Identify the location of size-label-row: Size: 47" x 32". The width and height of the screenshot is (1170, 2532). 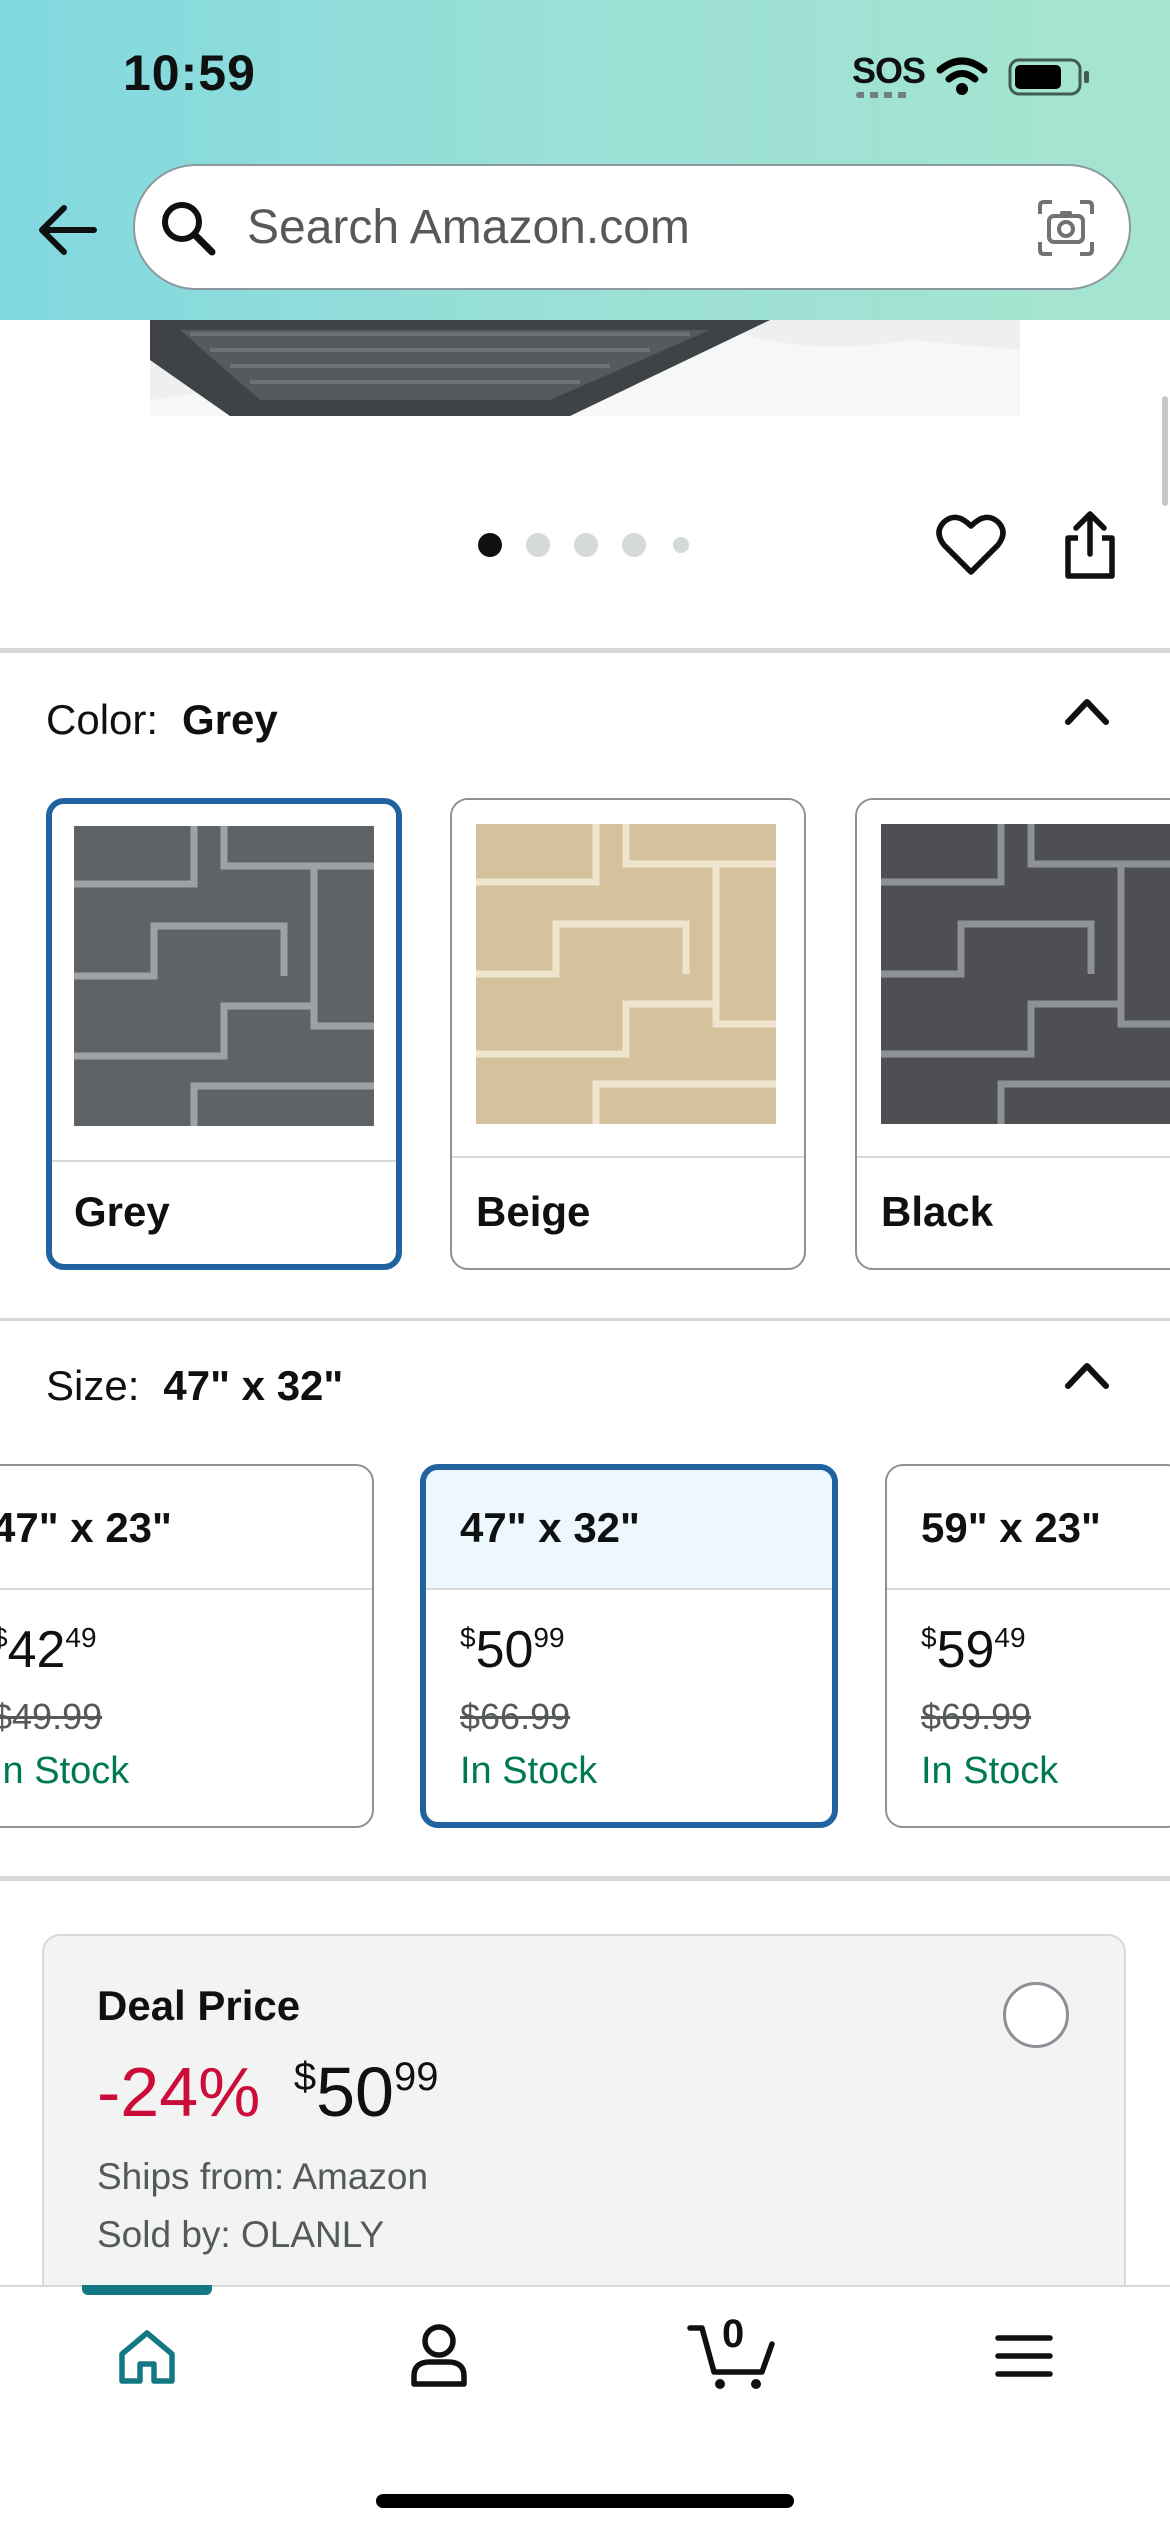
(194, 1386).